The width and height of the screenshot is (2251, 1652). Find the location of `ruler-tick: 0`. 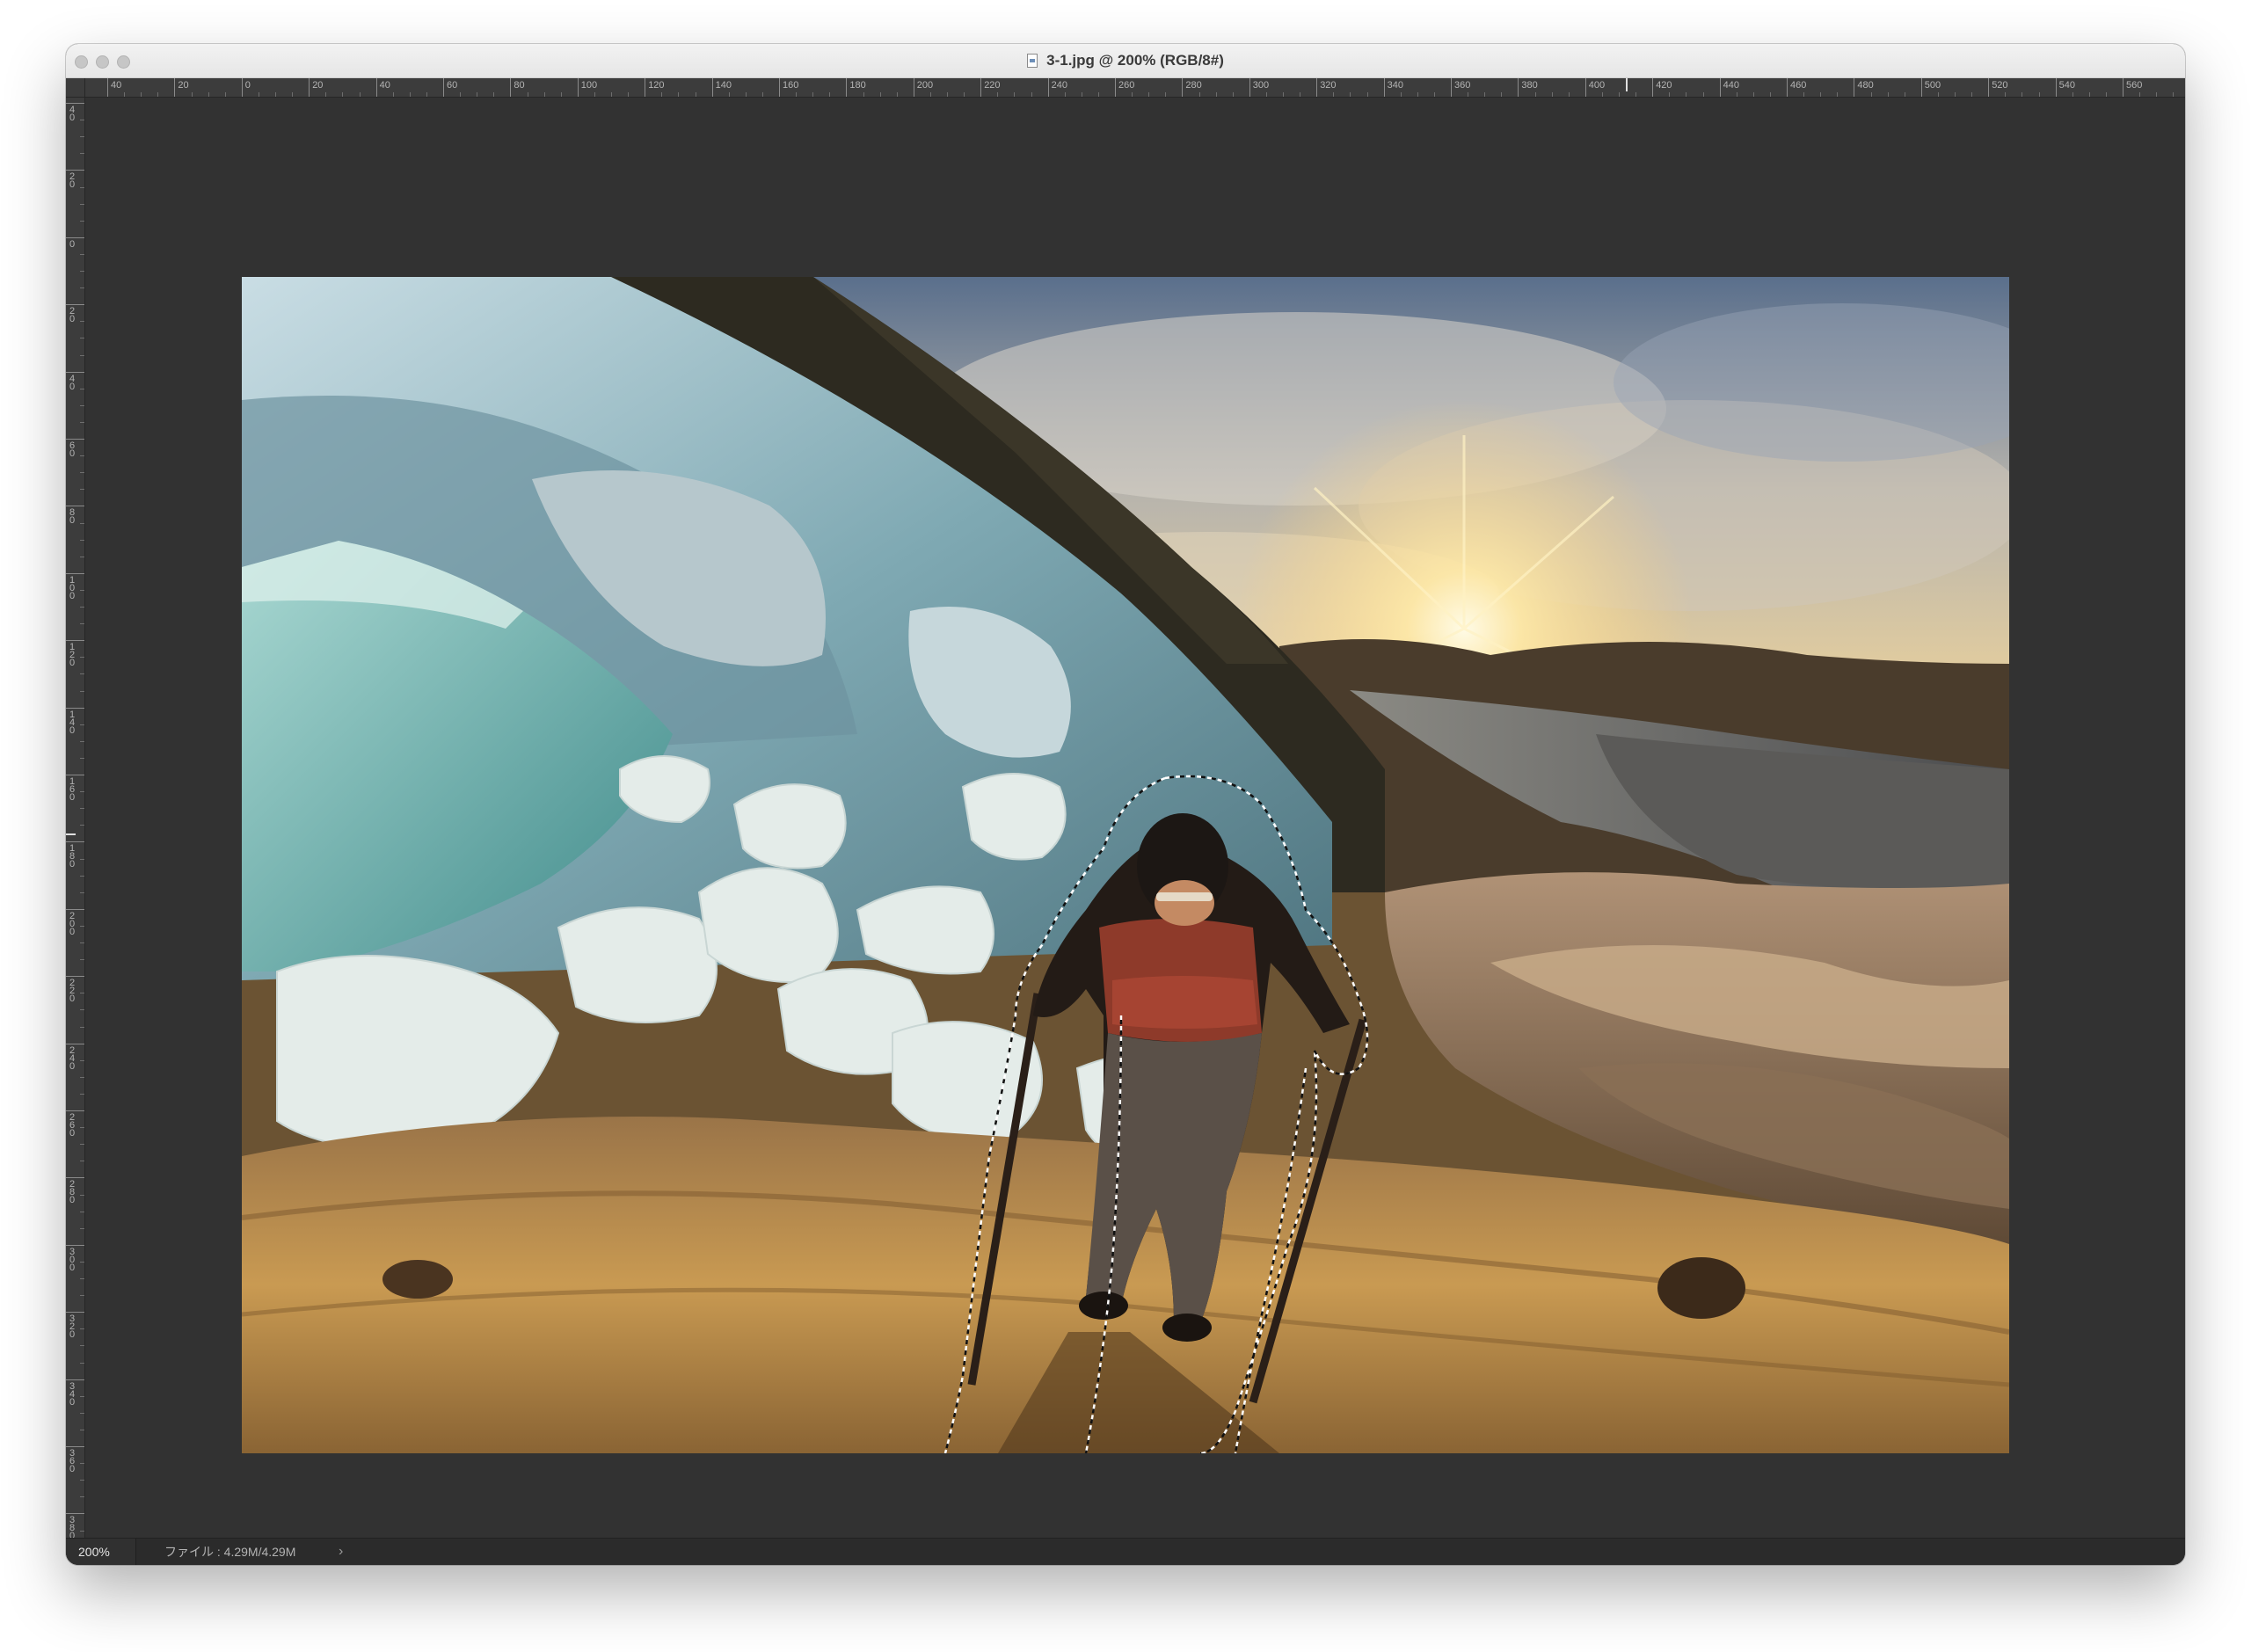

ruler-tick: 0 is located at coordinates (75, 243).